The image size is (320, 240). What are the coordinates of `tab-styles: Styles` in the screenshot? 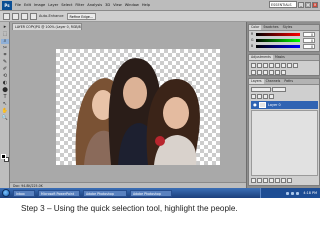 It's located at (288, 27).